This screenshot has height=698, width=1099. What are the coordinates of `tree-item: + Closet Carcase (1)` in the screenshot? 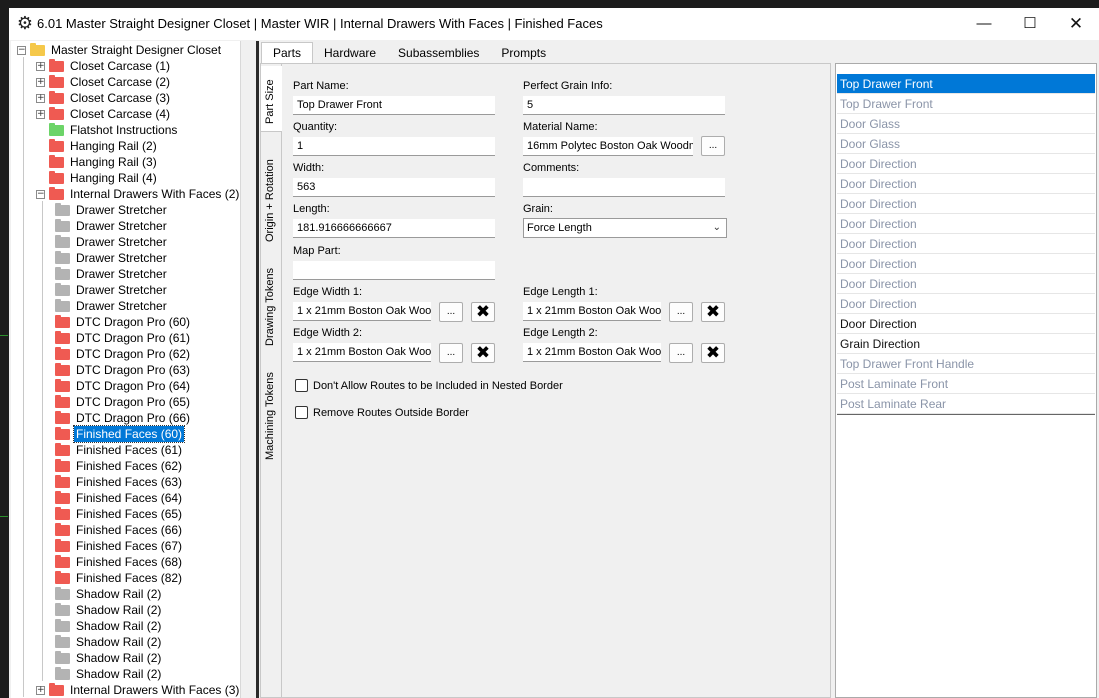 It's located at (104, 66).